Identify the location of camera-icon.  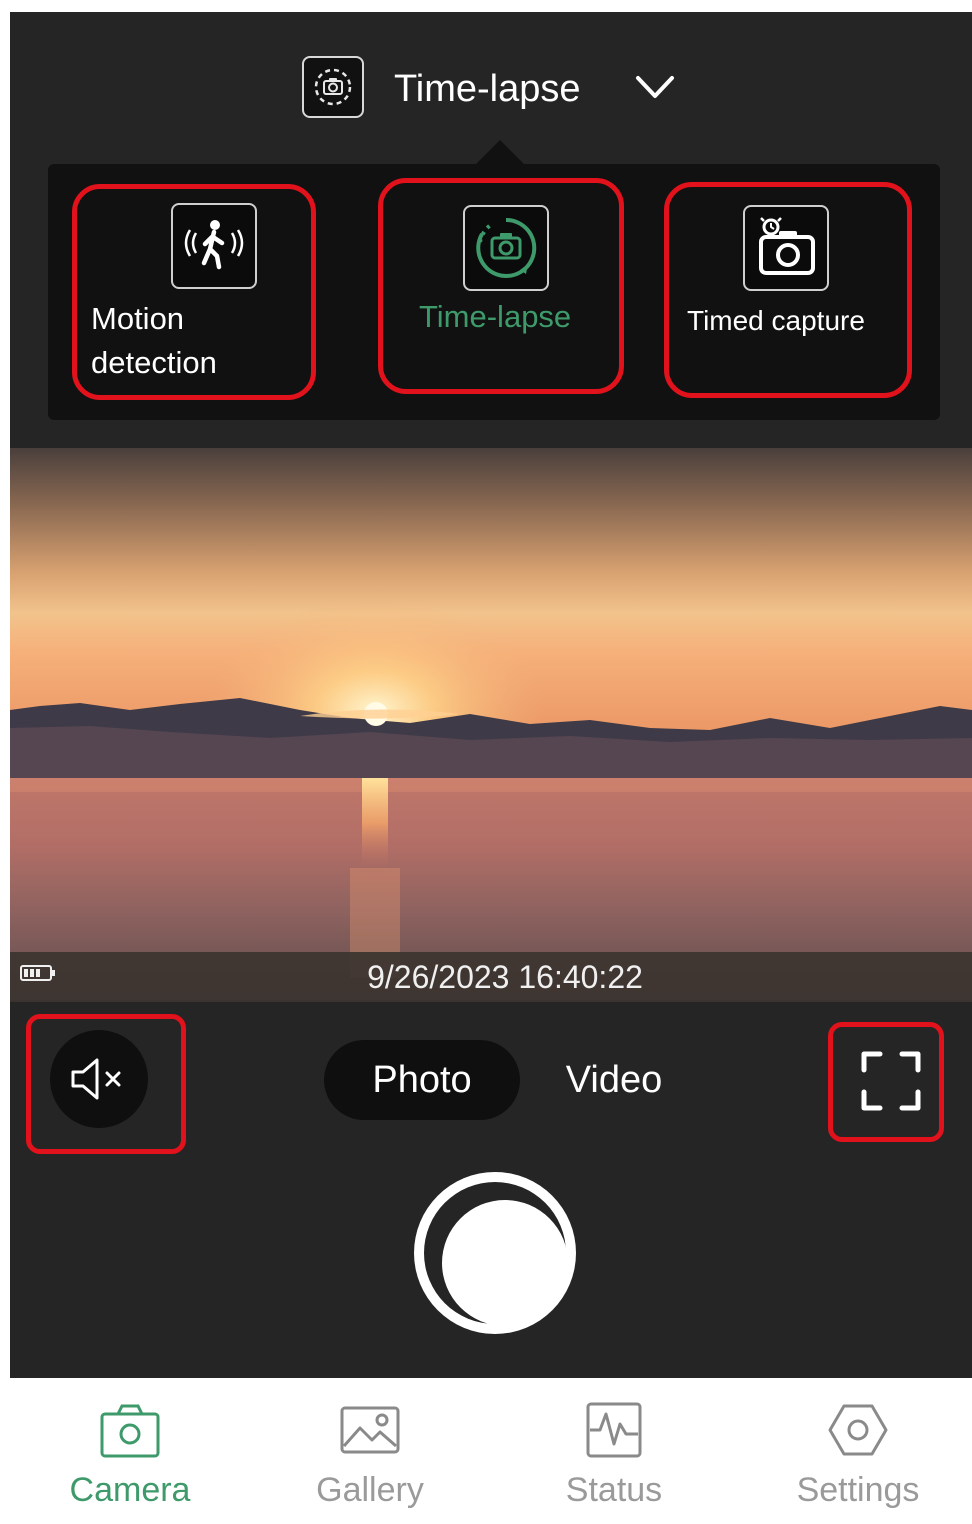
(130, 1431).